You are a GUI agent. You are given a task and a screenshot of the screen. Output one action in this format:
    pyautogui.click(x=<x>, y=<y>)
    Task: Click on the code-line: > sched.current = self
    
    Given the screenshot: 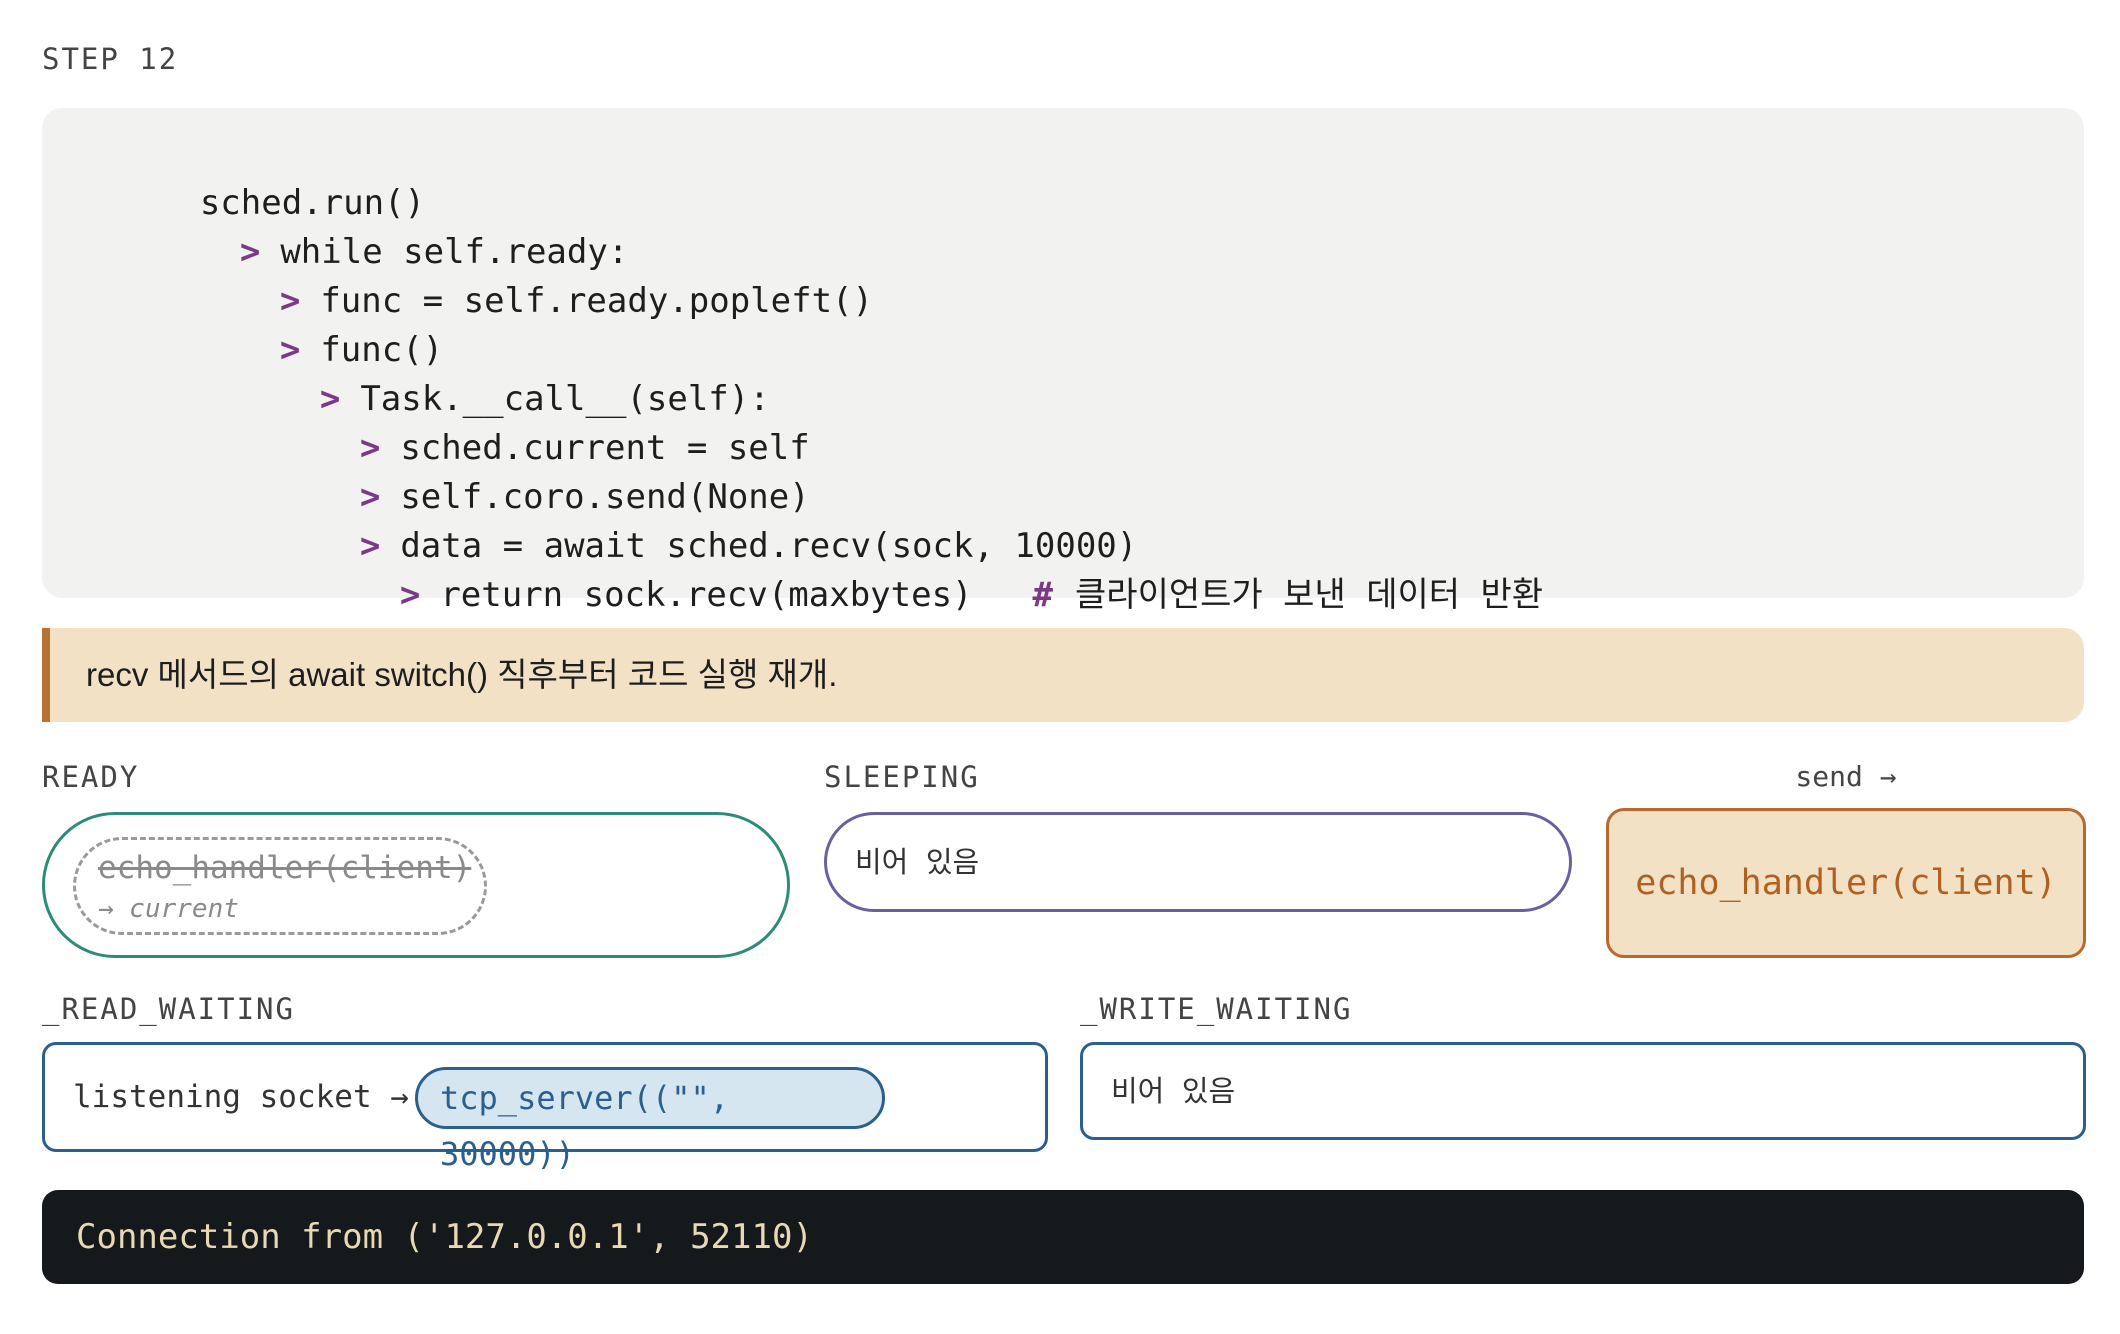 What is the action you would take?
    pyautogui.click(x=523, y=421)
    